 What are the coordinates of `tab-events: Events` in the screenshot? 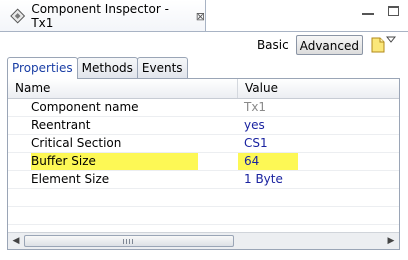 It's located at (162, 67).